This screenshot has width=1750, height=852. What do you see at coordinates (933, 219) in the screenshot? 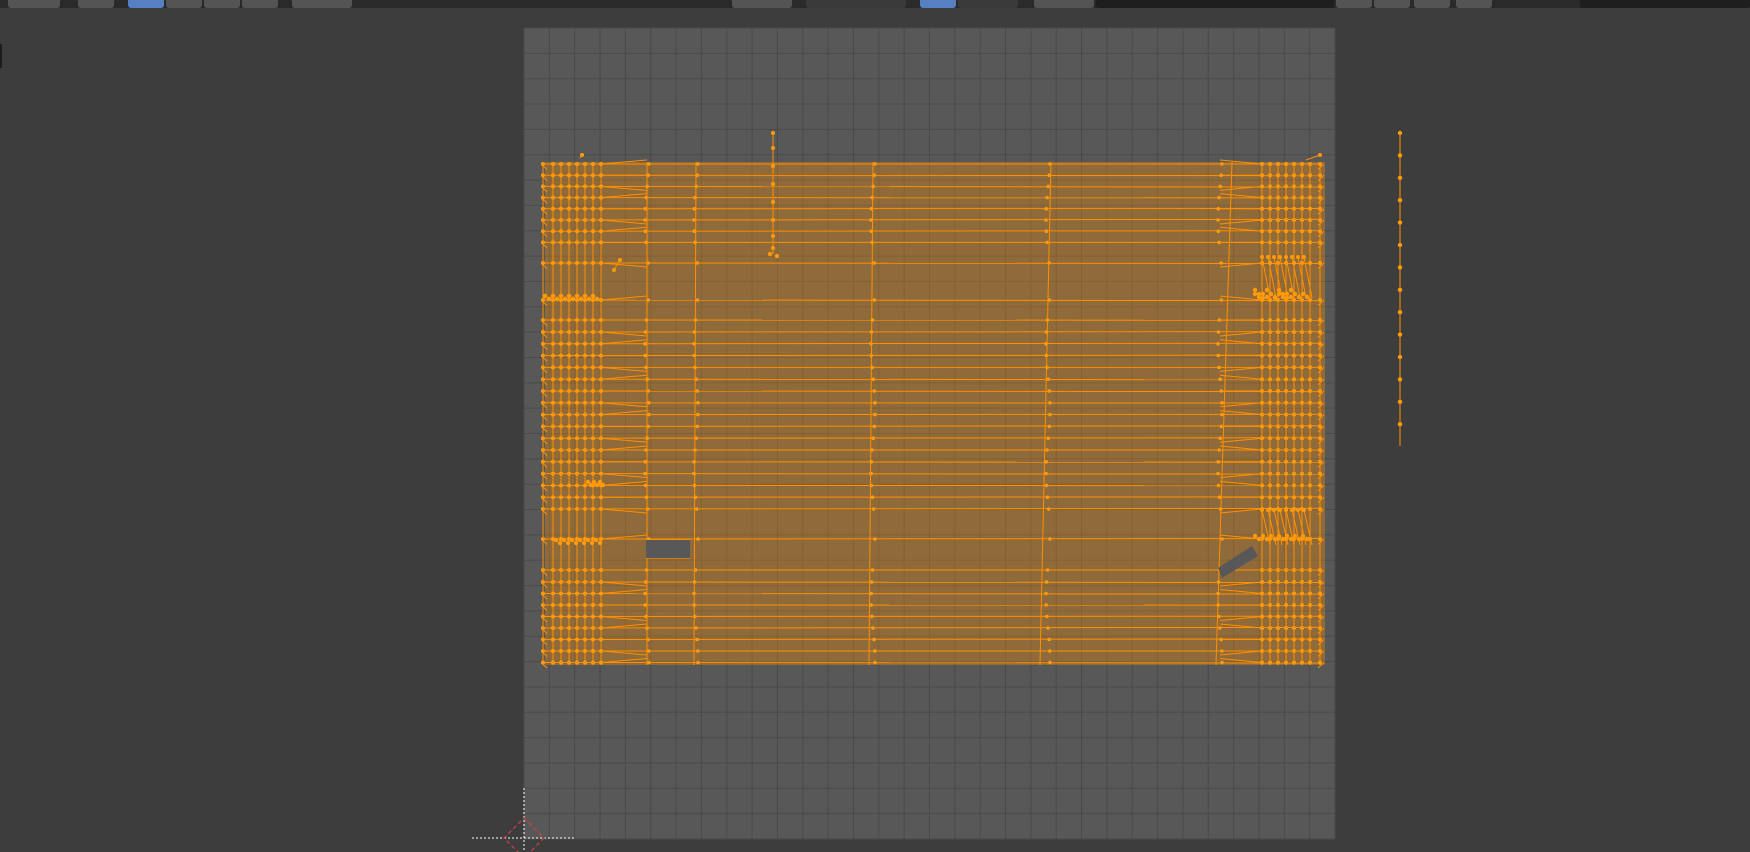
I see `uv-edge` at bounding box center [933, 219].